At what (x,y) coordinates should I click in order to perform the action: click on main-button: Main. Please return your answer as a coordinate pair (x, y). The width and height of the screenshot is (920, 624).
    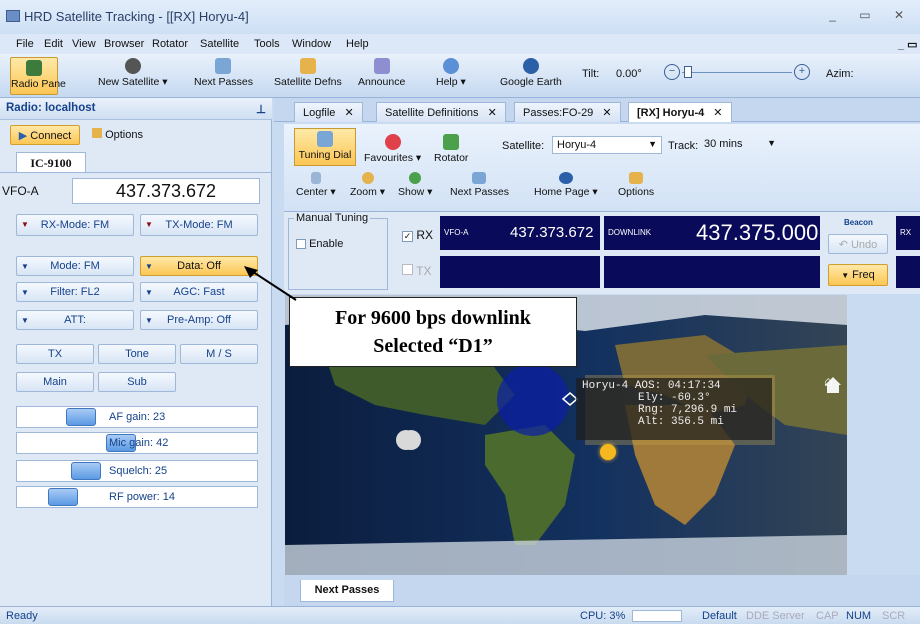
    Looking at the image, I should click on (55, 382).